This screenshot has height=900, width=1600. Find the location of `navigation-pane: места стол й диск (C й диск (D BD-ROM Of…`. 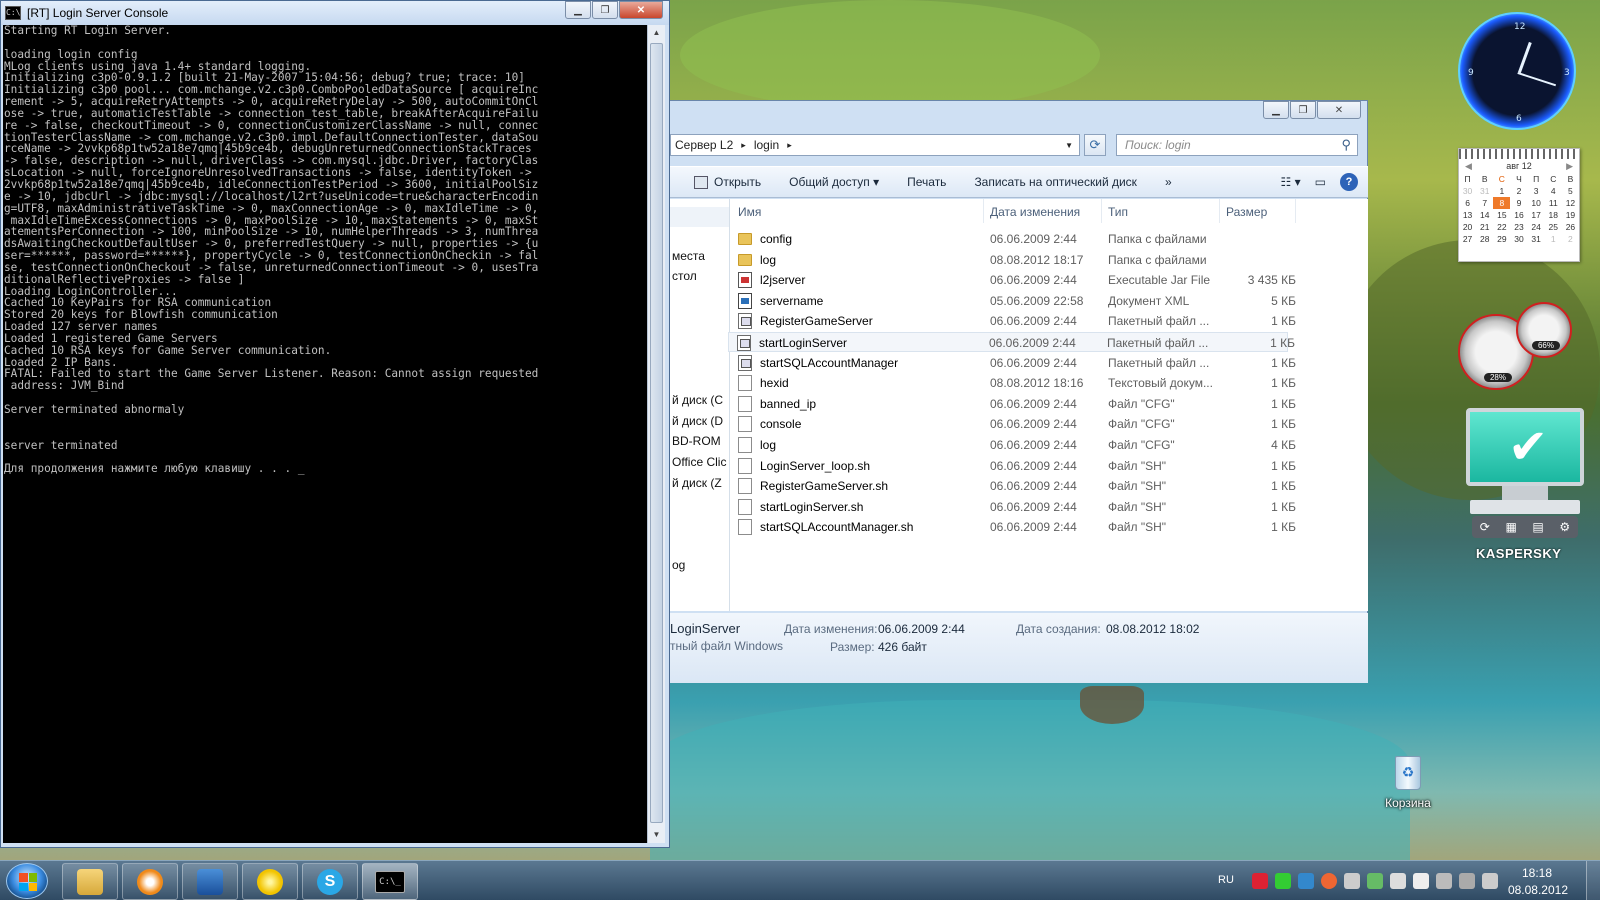

navigation-pane: места стол й диск (C й диск (D BD-ROM Of… is located at coordinates (700, 405).